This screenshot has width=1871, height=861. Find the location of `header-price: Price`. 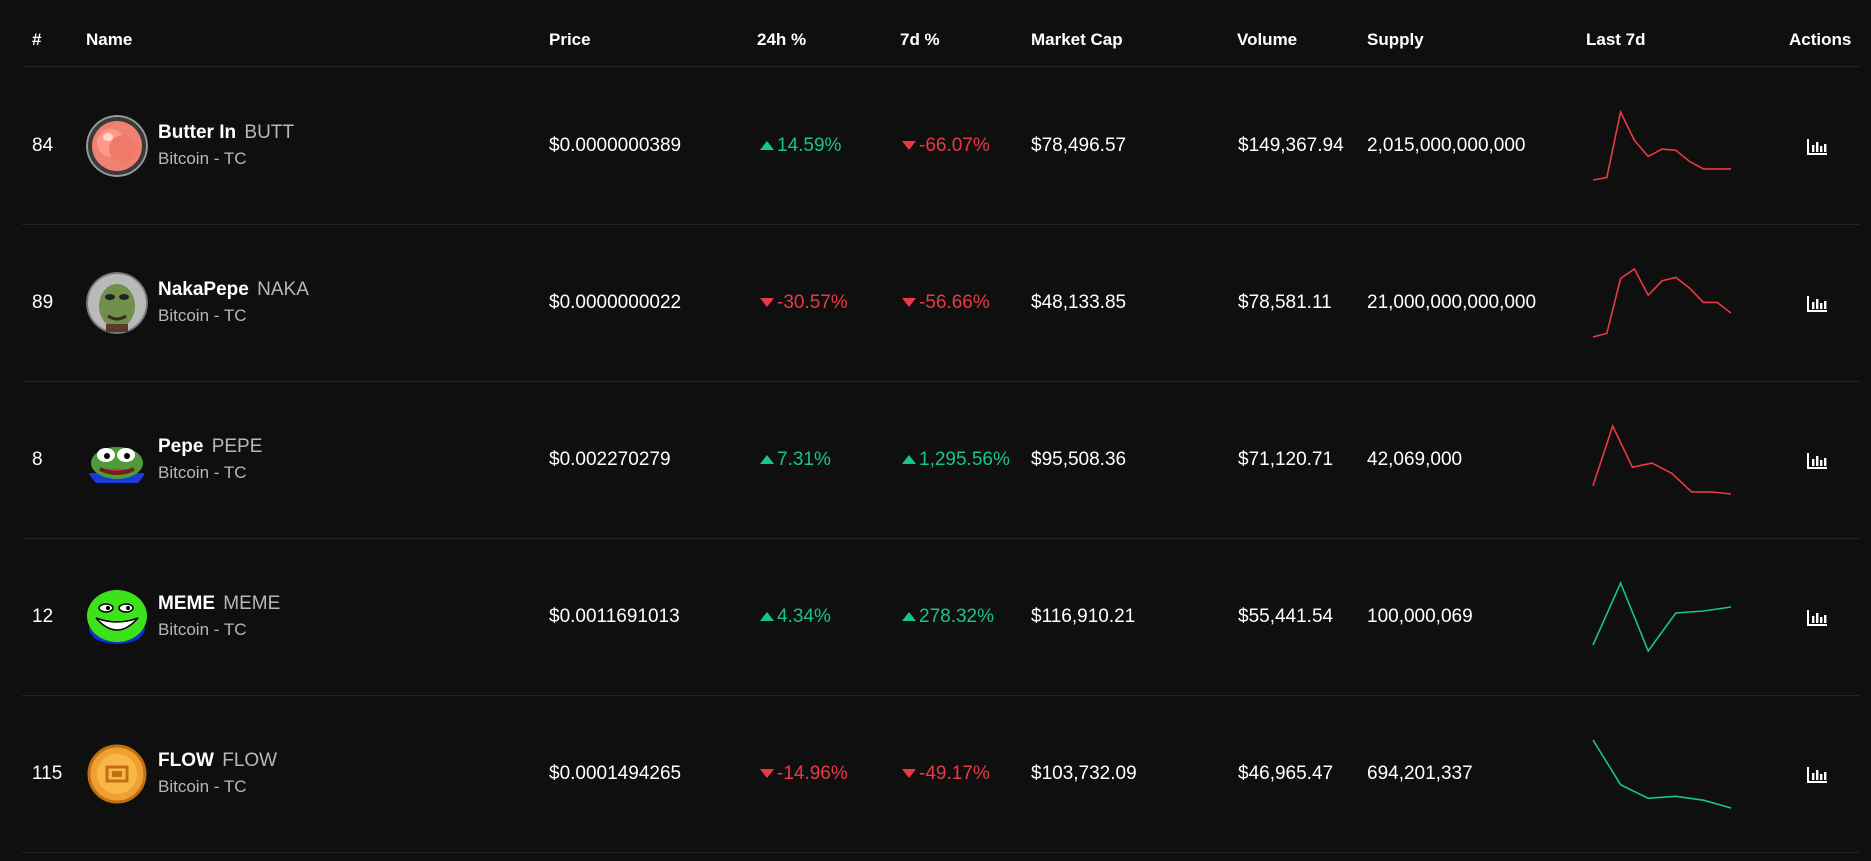

header-price: Price is located at coordinates (570, 40).